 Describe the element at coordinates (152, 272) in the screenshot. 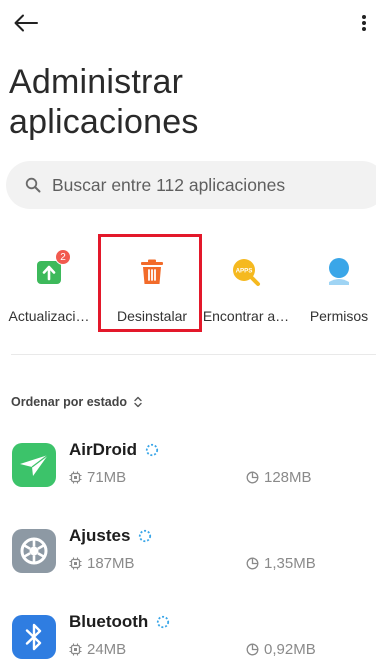

I see `trash-icon` at that location.